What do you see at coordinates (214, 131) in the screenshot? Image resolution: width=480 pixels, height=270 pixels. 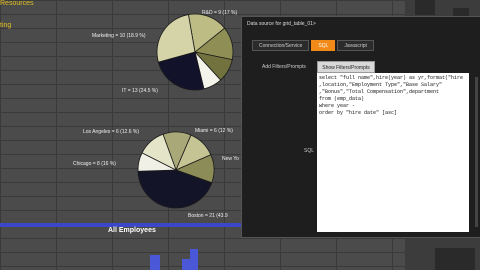 I see `pie-label-miami: Miami = 6 (12 %)` at bounding box center [214, 131].